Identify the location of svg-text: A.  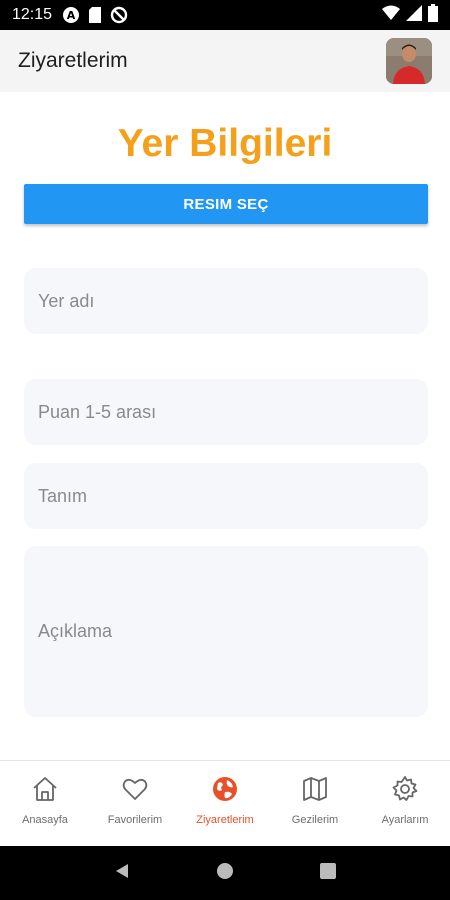
(71, 15).